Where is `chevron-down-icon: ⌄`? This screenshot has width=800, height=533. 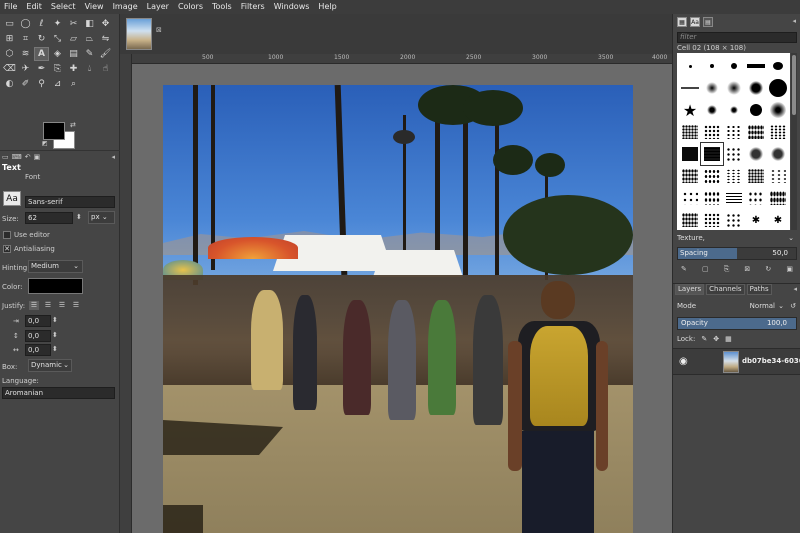 chevron-down-icon: ⌄ is located at coordinates (791, 238).